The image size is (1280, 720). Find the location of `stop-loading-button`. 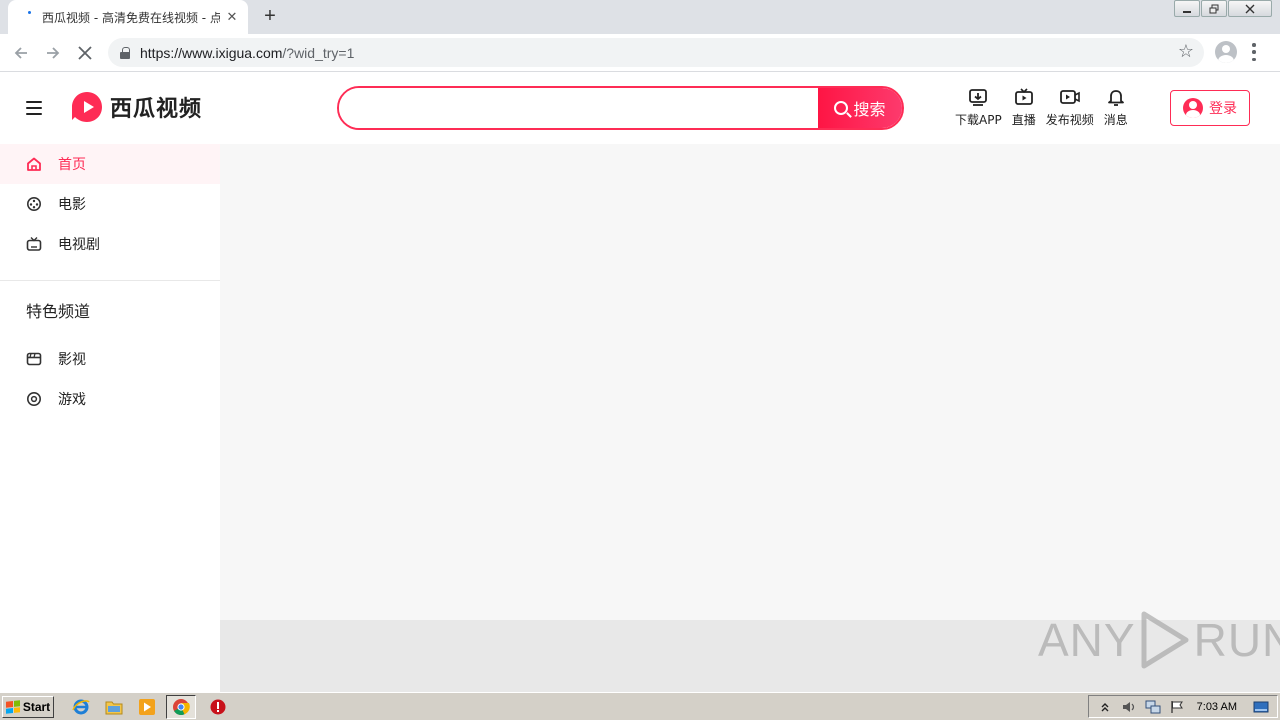

stop-loading-button is located at coordinates (85, 53).